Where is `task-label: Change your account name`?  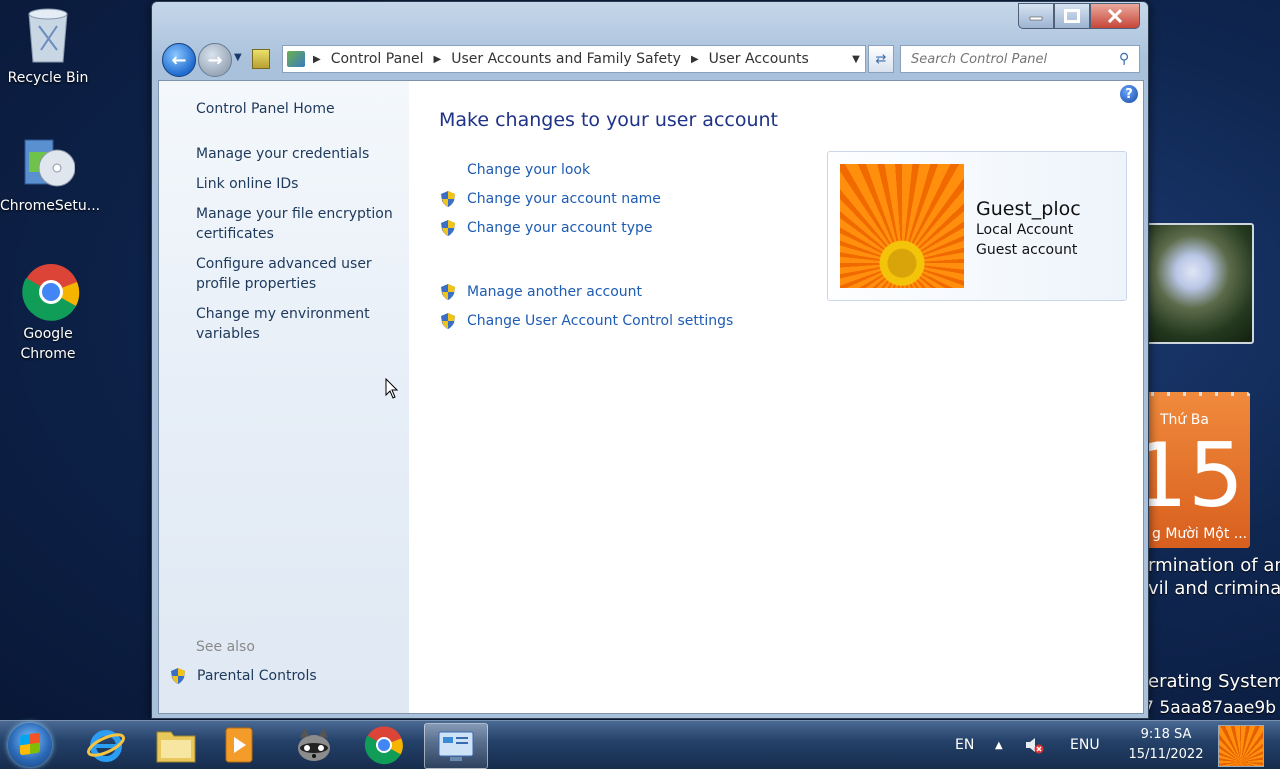
task-label: Change your account name is located at coordinates (564, 199).